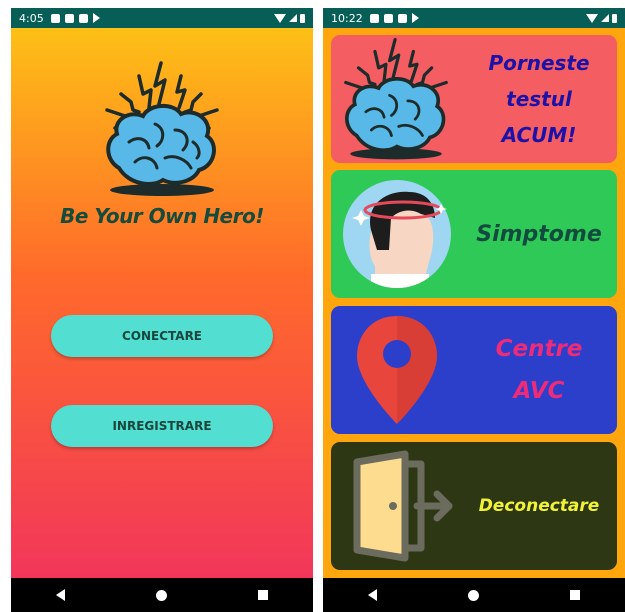  I want to click on logout-card: Deconectare, so click(474, 506).